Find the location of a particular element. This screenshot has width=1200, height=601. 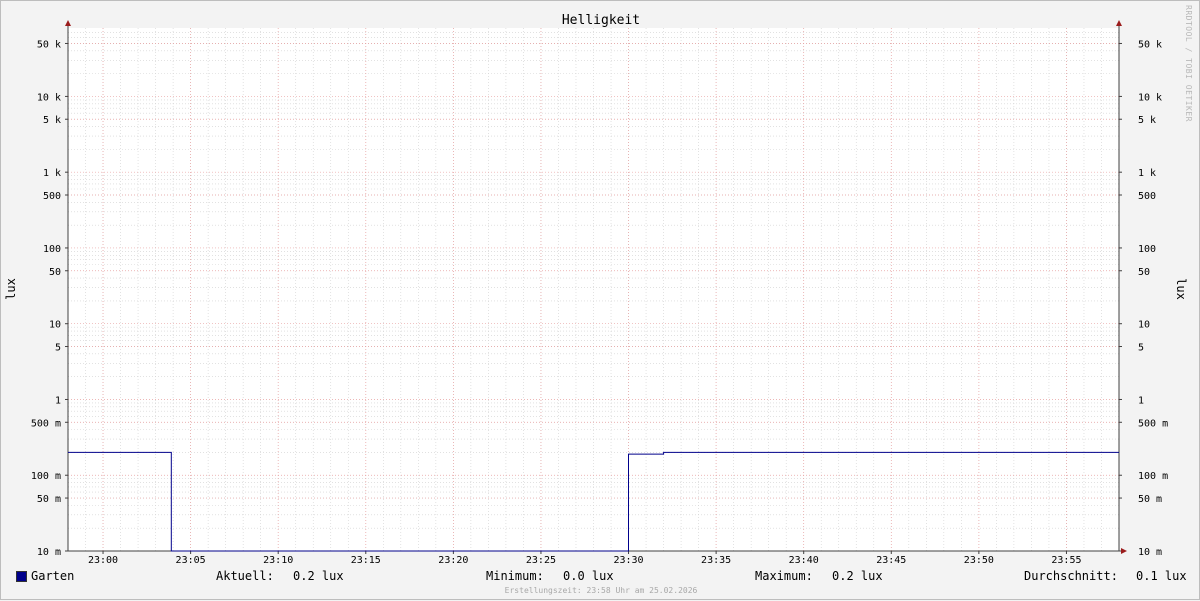

legend-current-label: Aktuell: is located at coordinates (245, 576).